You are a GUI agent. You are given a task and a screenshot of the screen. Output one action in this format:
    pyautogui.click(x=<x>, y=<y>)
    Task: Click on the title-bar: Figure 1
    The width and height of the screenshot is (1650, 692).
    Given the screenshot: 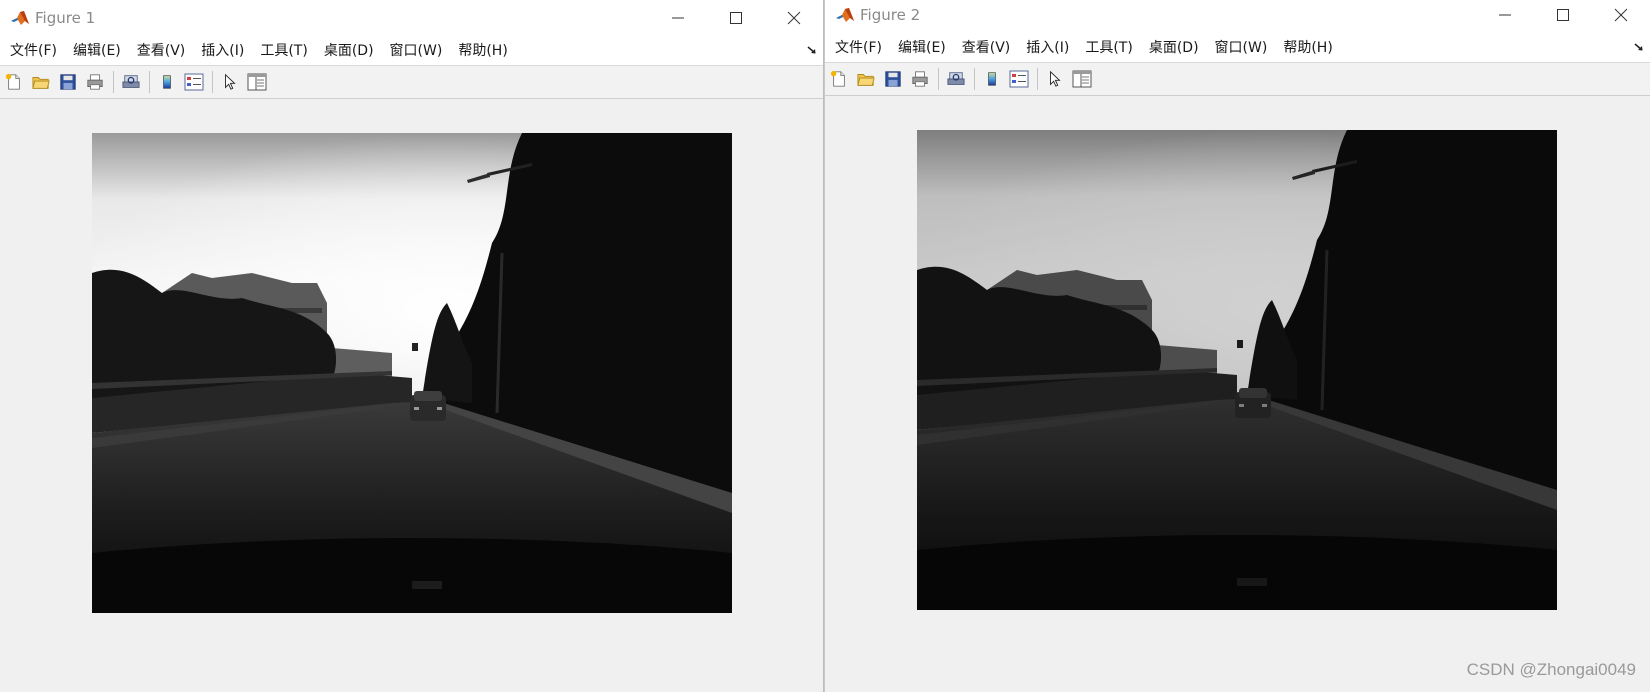 What is the action you would take?
    pyautogui.click(x=411, y=18)
    